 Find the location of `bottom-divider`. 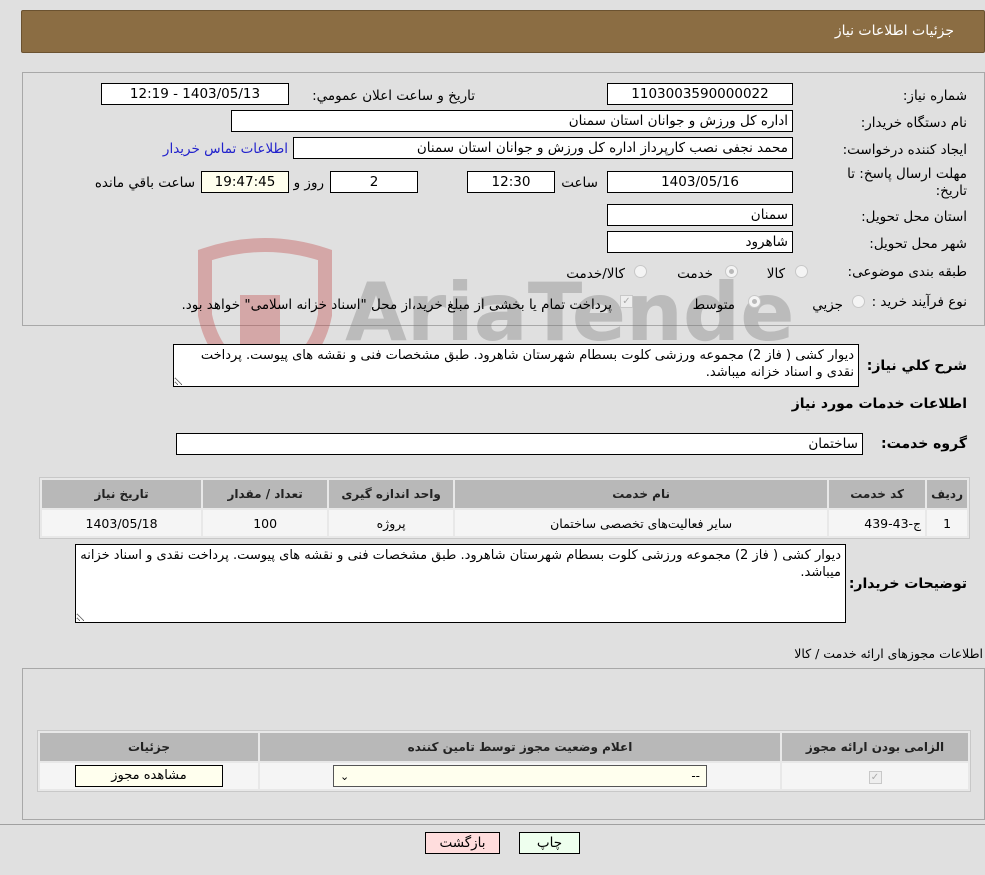

bottom-divider is located at coordinates (492, 824).